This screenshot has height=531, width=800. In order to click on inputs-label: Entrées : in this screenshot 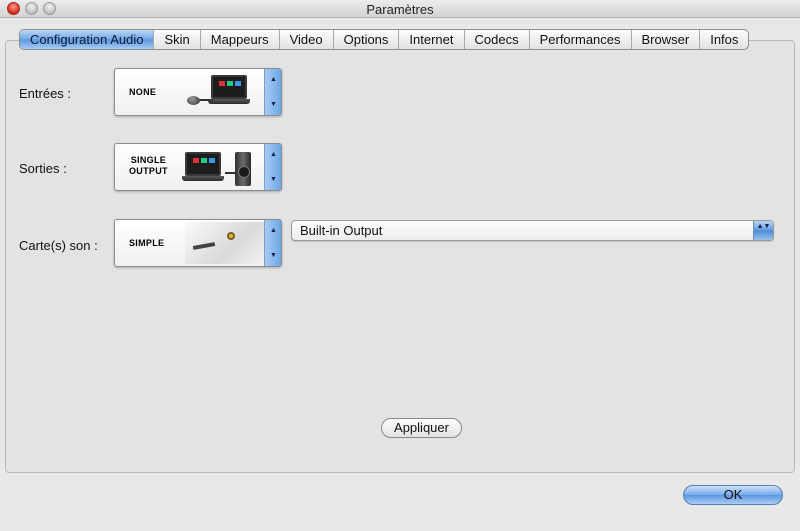, I will do `click(45, 93)`.